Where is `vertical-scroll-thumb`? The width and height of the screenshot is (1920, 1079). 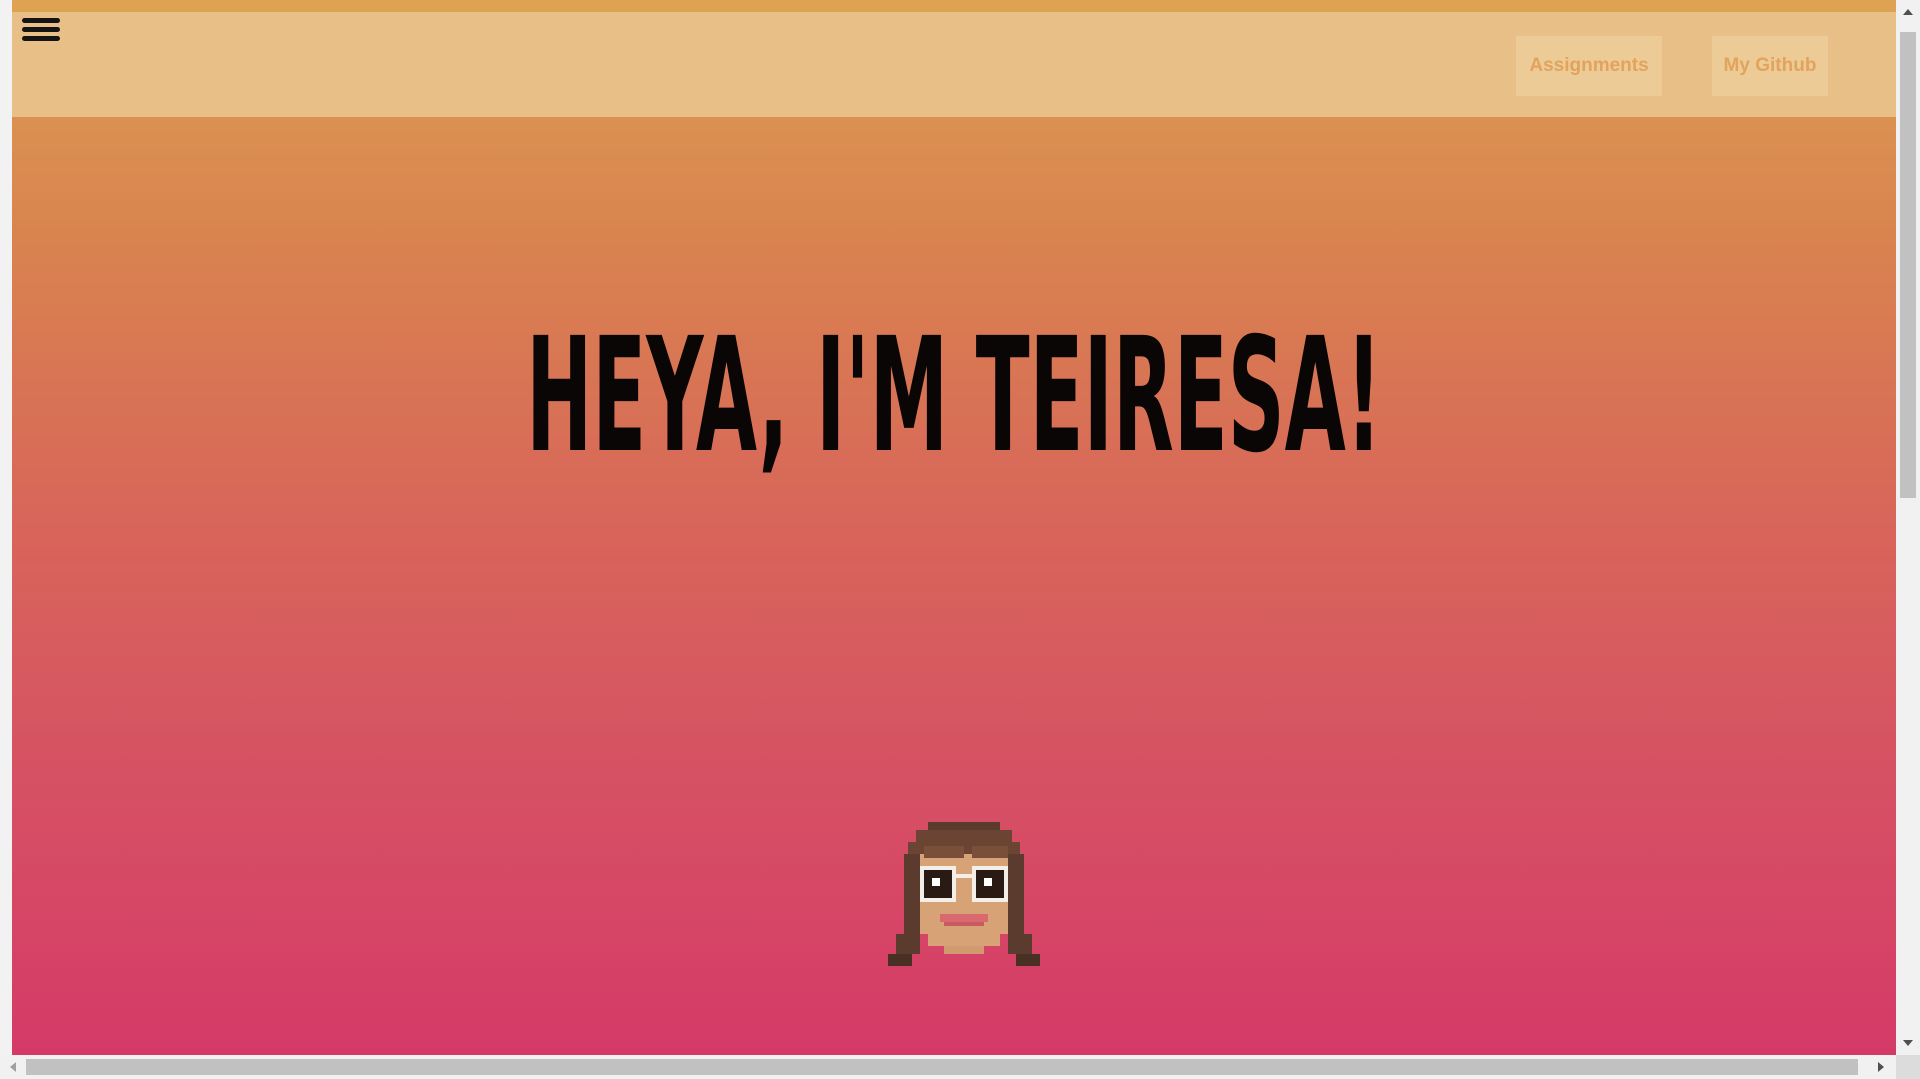 vertical-scroll-thumb is located at coordinates (1908, 265).